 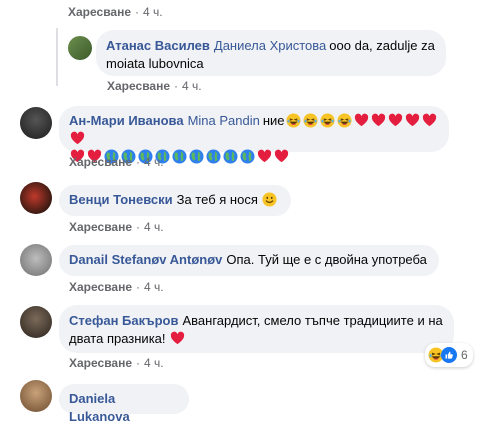 What do you see at coordinates (158, 45) in the screenshot?
I see `comment-author: Атанас Василев` at bounding box center [158, 45].